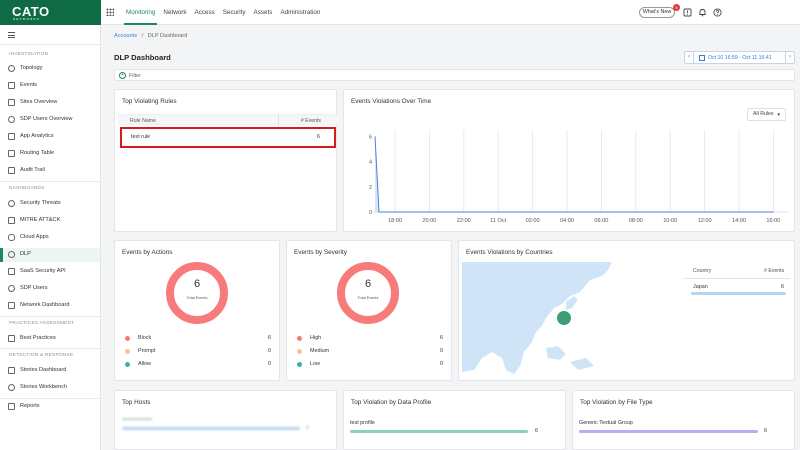 This screenshot has height=450, width=800. What do you see at coordinates (601, 221) in the screenshot?
I see `chart-x-tick-label: 06:00` at bounding box center [601, 221].